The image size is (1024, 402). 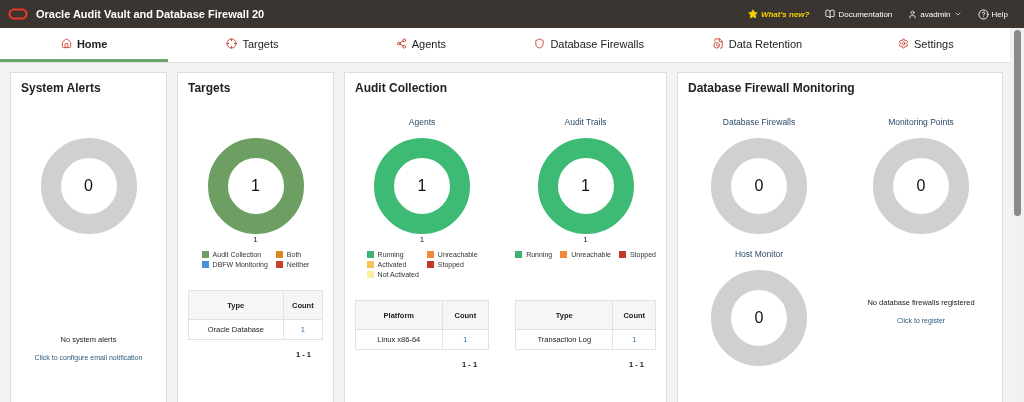 What do you see at coordinates (830, 14) in the screenshot?
I see `book-icon` at bounding box center [830, 14].